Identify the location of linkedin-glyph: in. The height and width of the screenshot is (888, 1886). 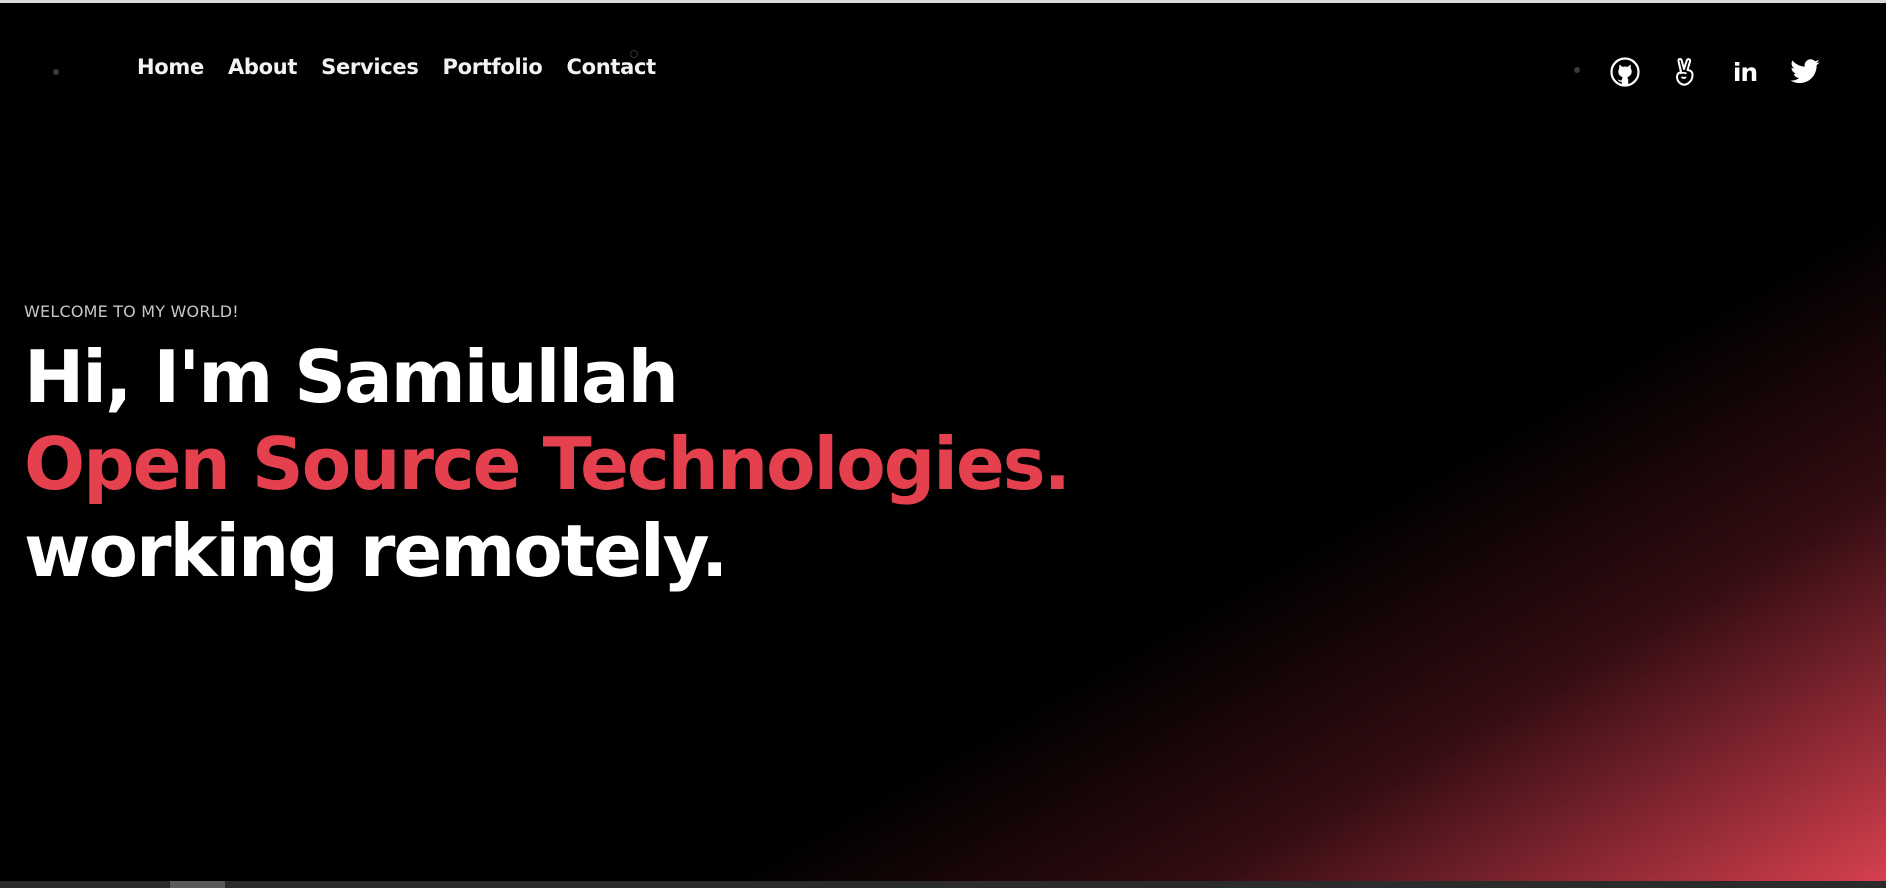
(1745, 72).